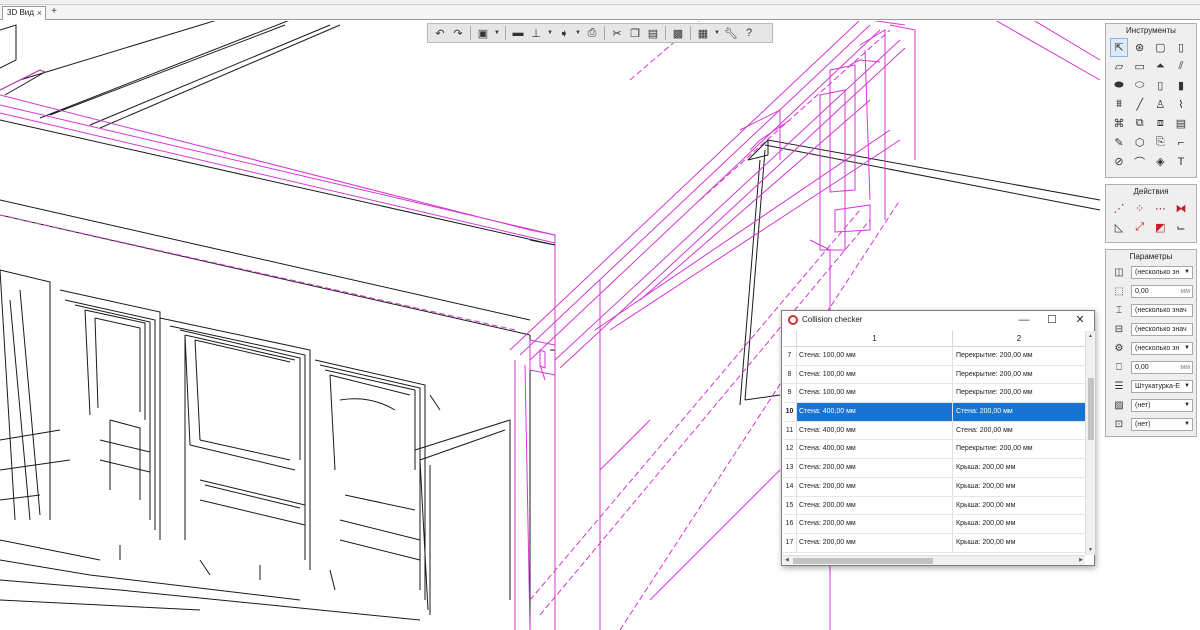 This screenshot has width=1200, height=630. I want to click on corner-icon: ⌙, so click(1181, 227).